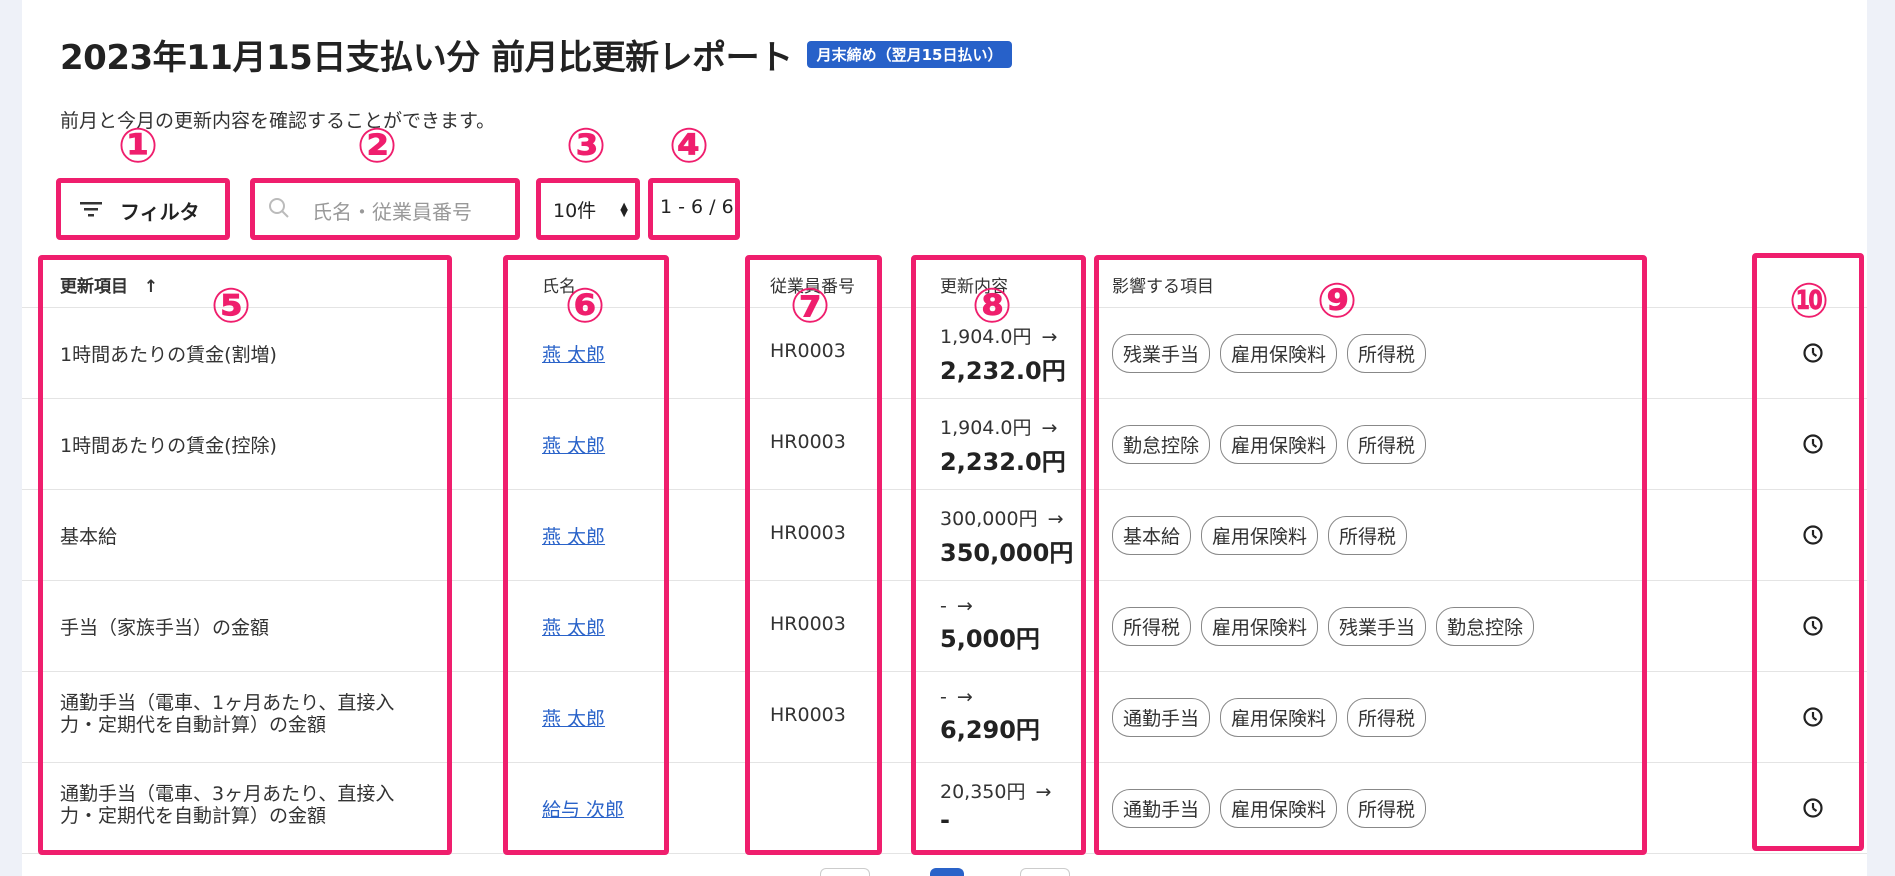 The image size is (1895, 876). What do you see at coordinates (810, 306) in the screenshot?
I see `annotation-number-7: ⑦` at bounding box center [810, 306].